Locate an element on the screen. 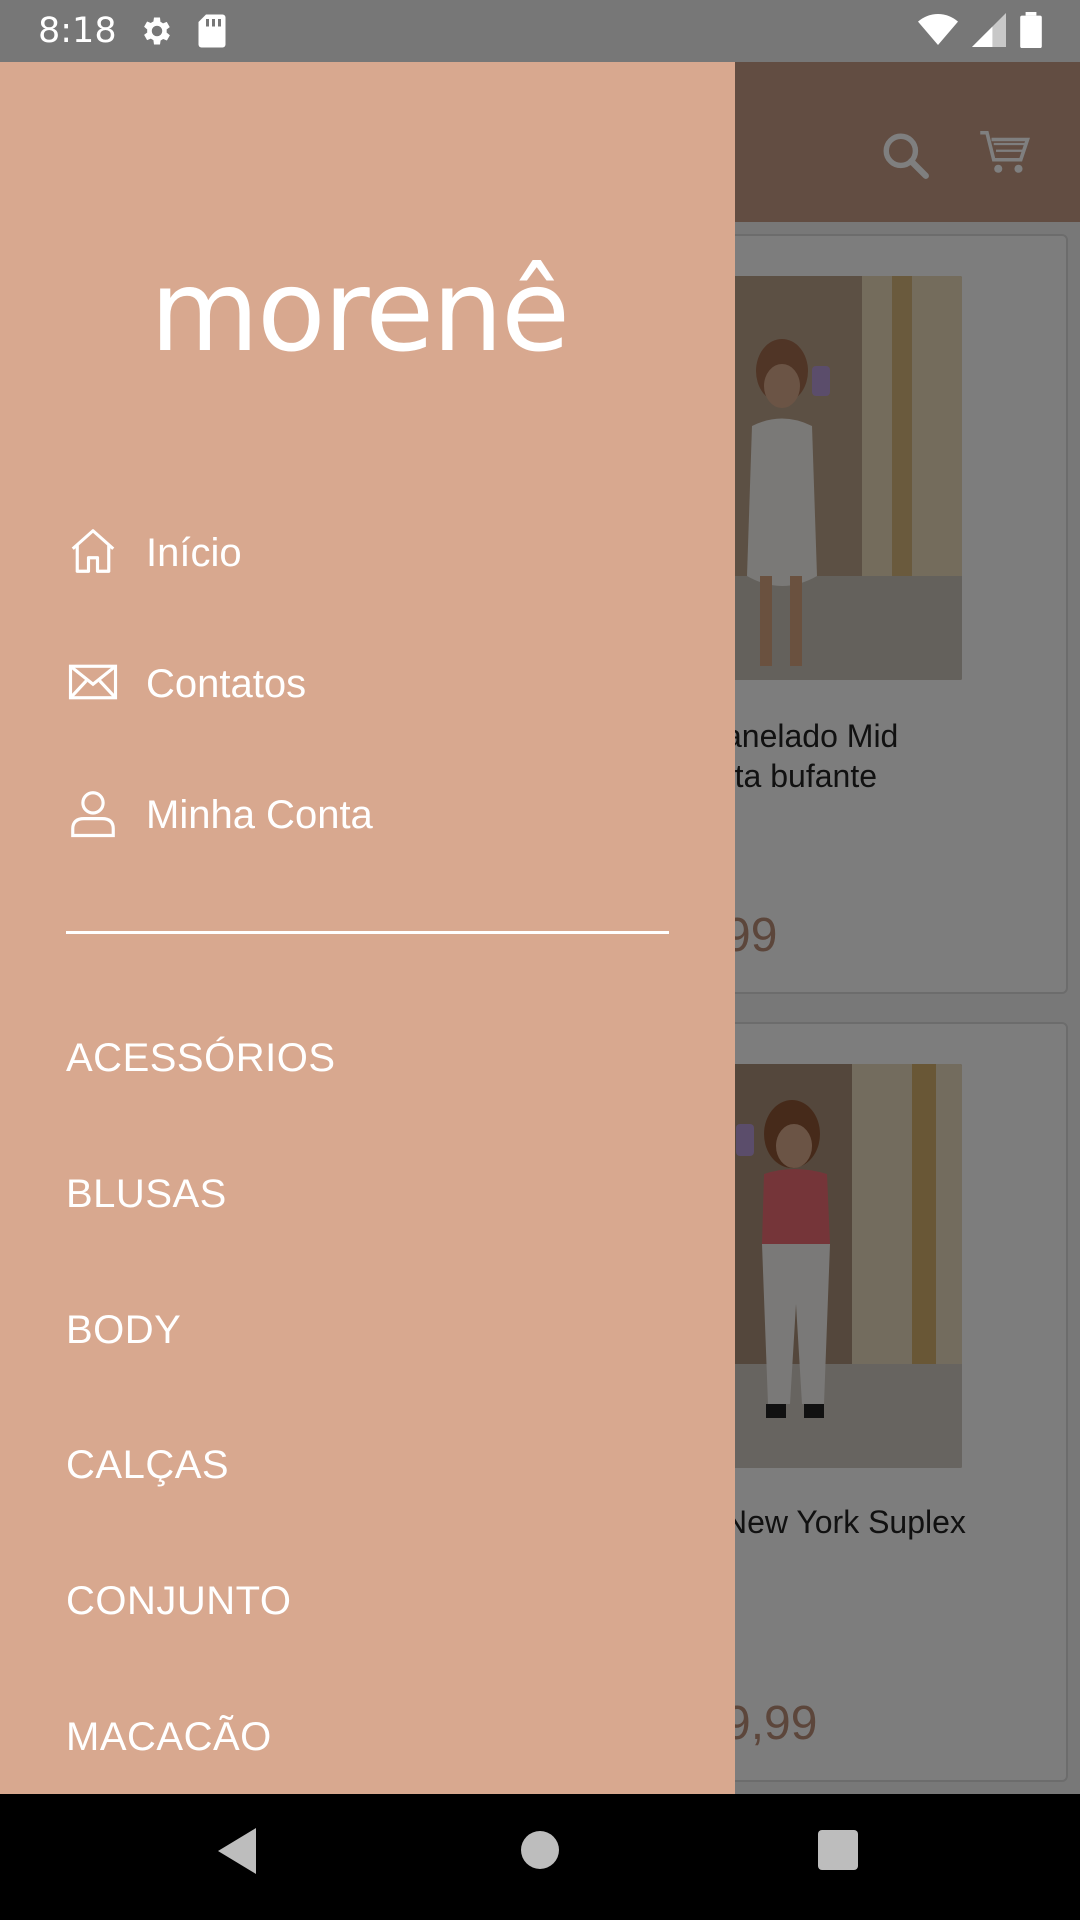  menu-item-label: Início is located at coordinates (194, 552).